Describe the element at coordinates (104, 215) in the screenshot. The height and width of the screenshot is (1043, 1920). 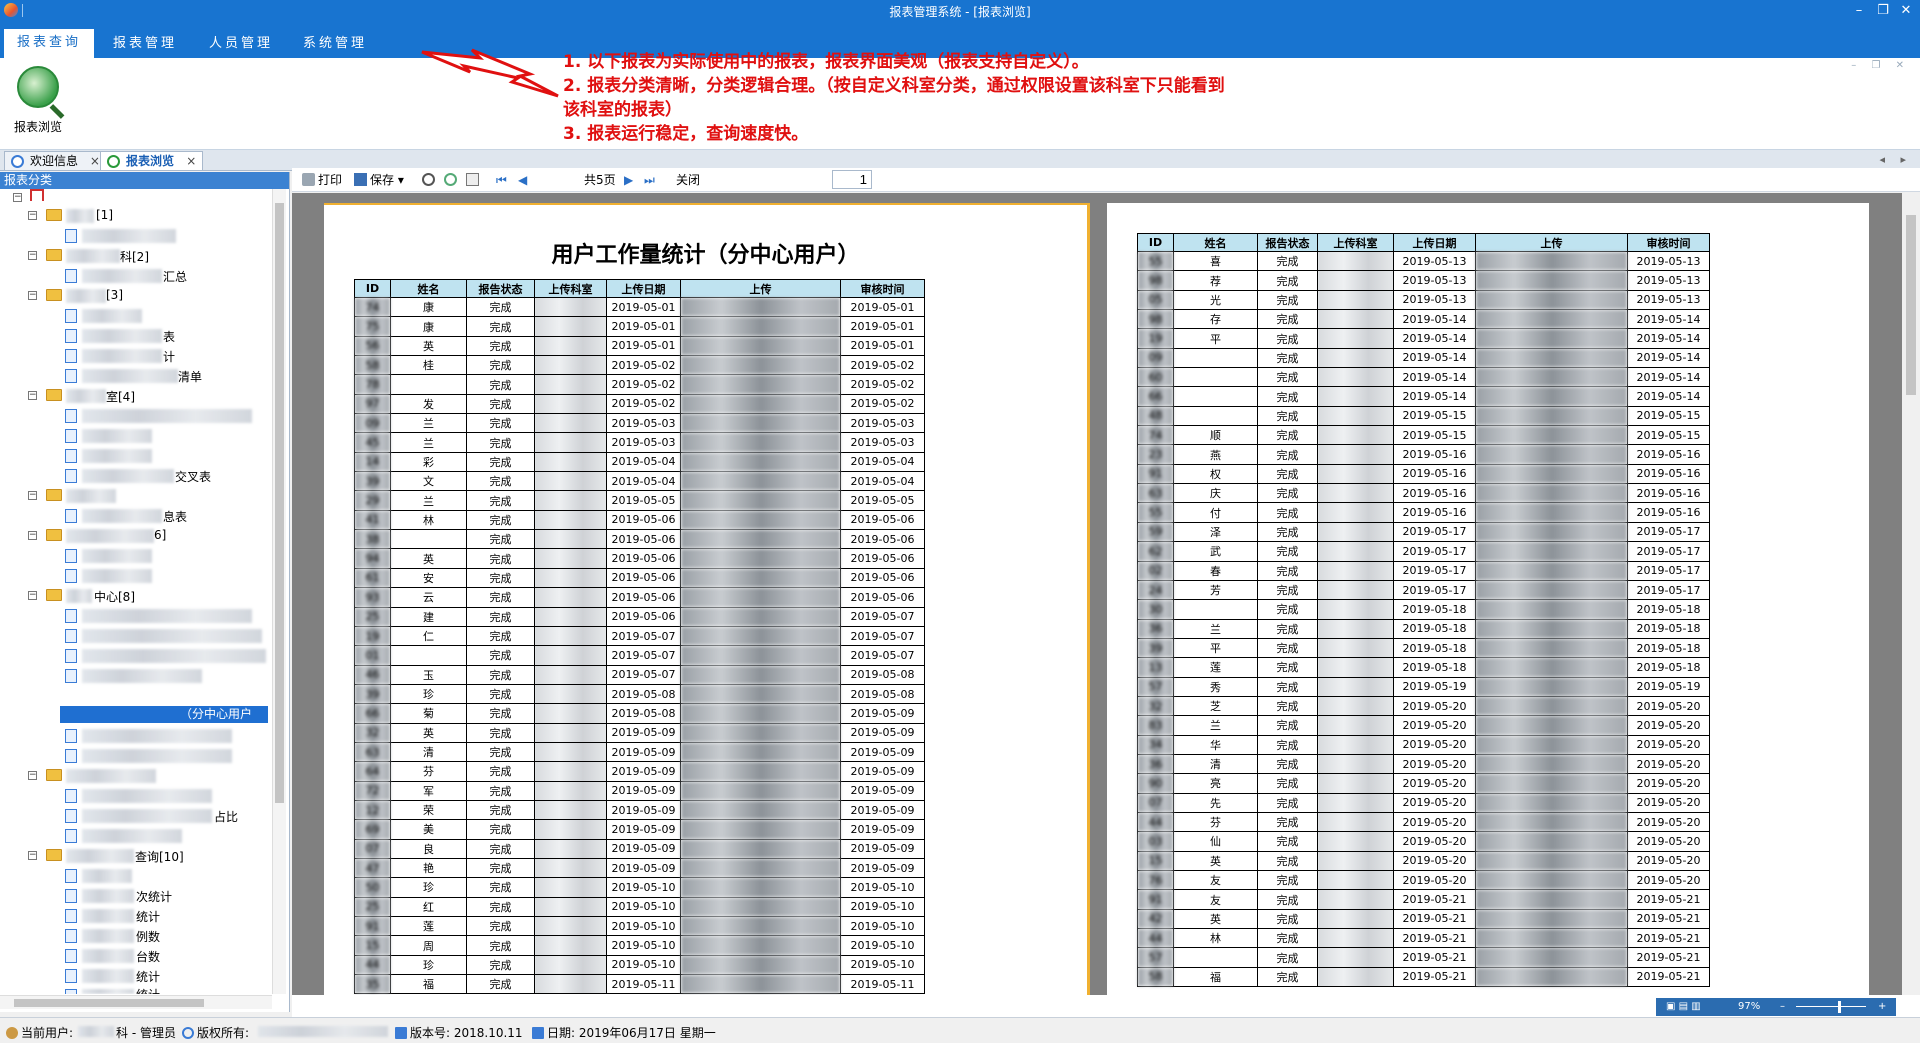
I see `tree-node-label: [1]` at that location.